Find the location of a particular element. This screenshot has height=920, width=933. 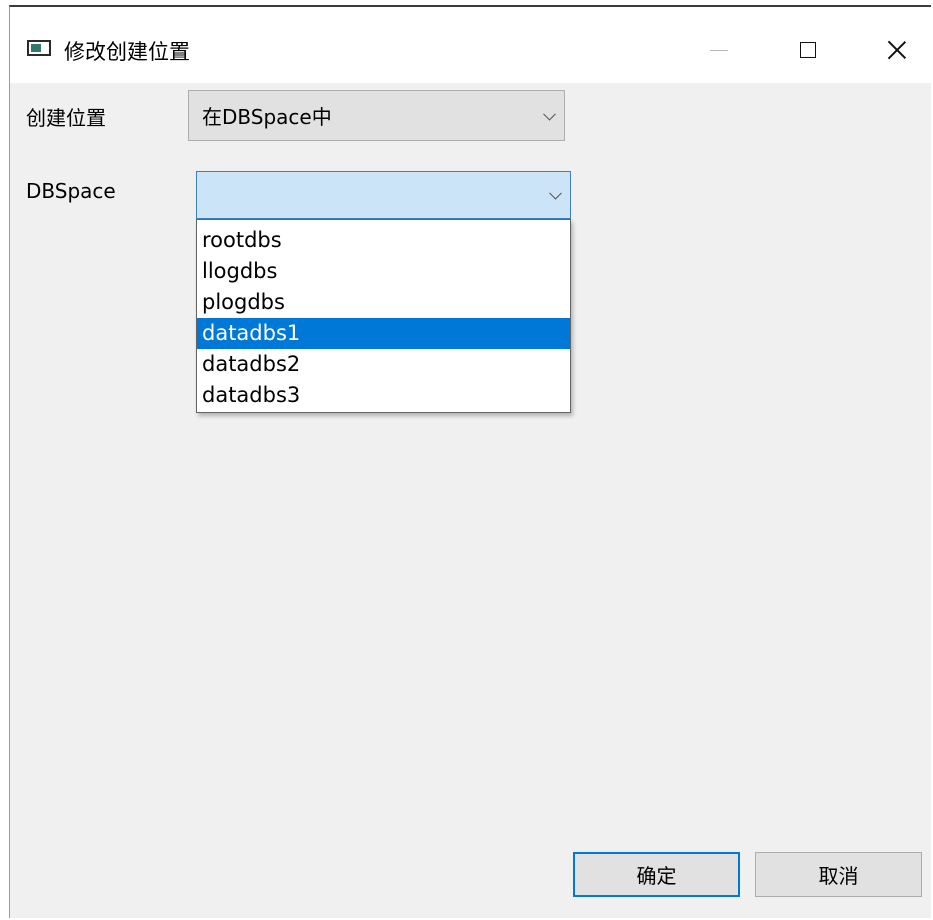

minimize-icon is located at coordinates (719, 50).